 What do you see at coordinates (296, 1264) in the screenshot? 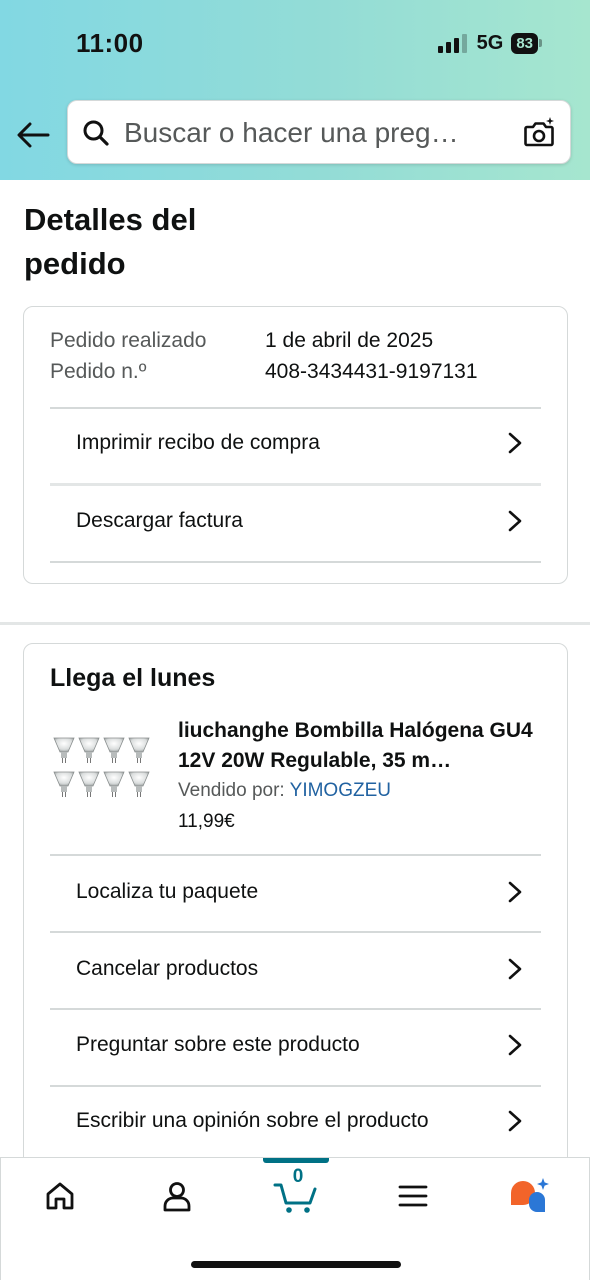
I see `home-indicator` at bounding box center [296, 1264].